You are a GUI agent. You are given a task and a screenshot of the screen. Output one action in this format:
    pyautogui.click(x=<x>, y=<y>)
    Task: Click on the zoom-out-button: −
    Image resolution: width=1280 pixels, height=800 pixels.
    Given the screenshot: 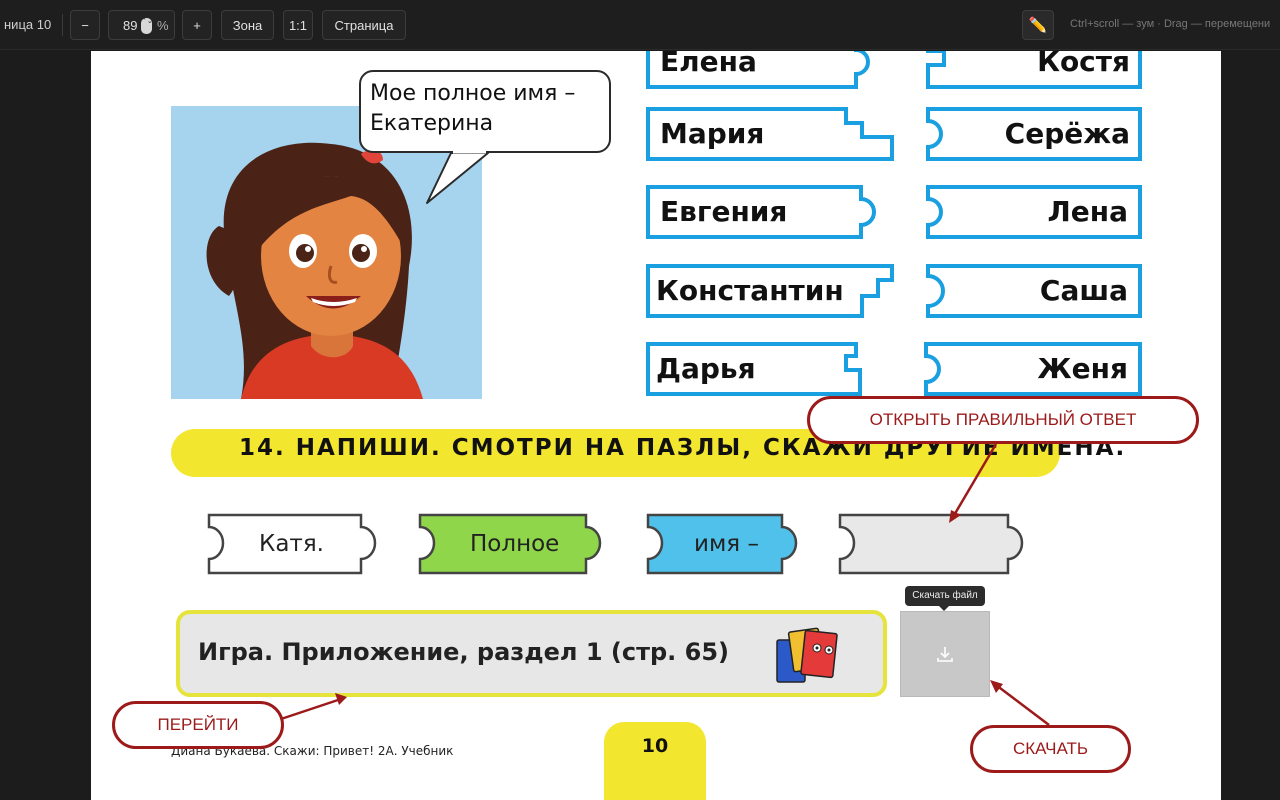 What is the action you would take?
    pyautogui.click(x=85, y=25)
    